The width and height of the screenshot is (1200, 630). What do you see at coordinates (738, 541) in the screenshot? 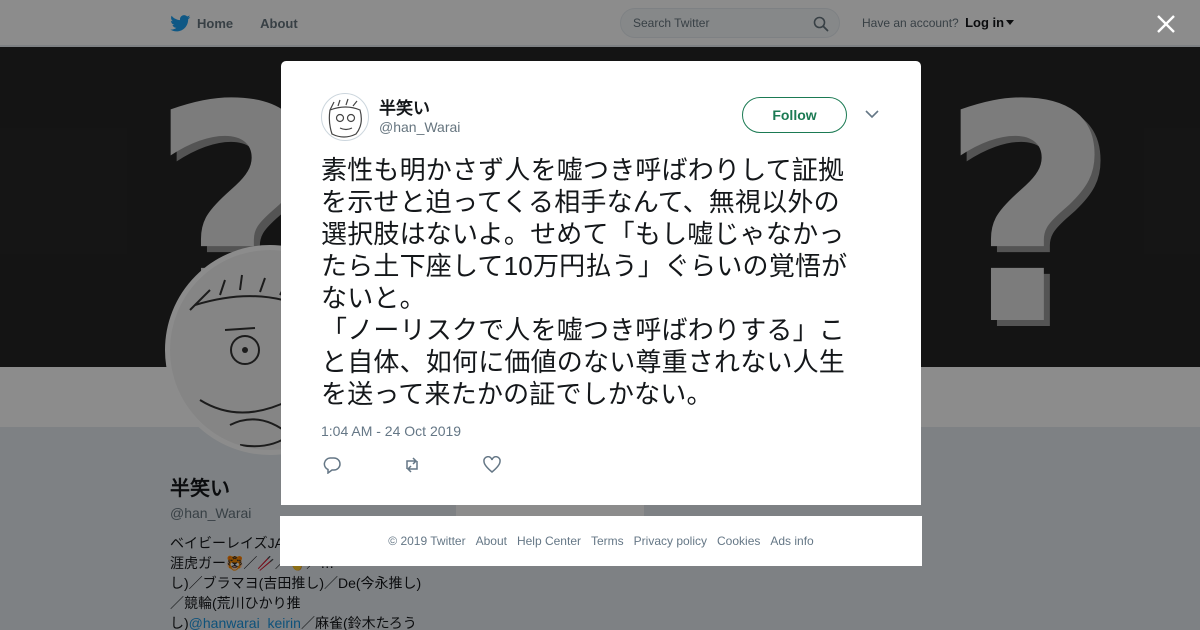
I see `footer-cookies: Cookies` at bounding box center [738, 541].